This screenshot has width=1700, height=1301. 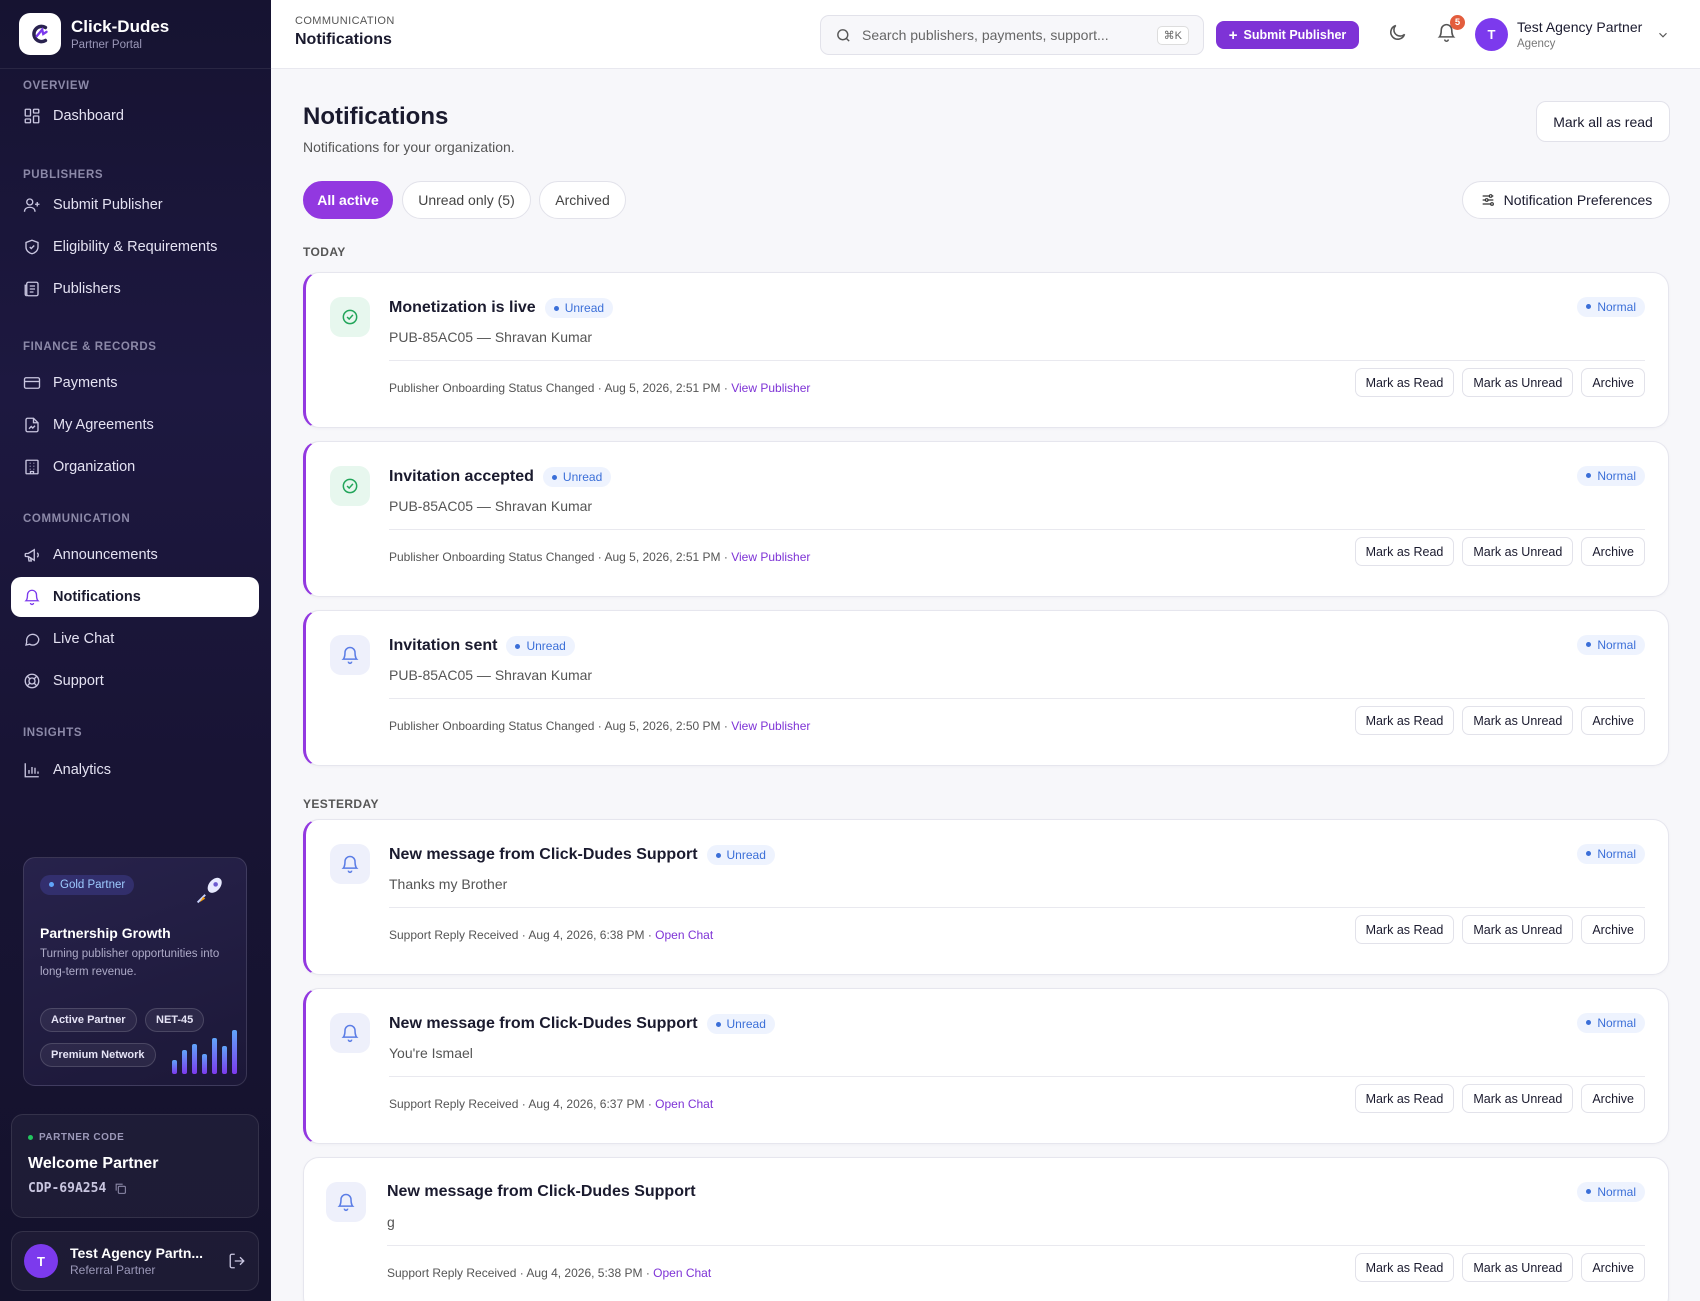 I want to click on sidebar-item-dashboard: Dashboard, so click(x=135, y=116).